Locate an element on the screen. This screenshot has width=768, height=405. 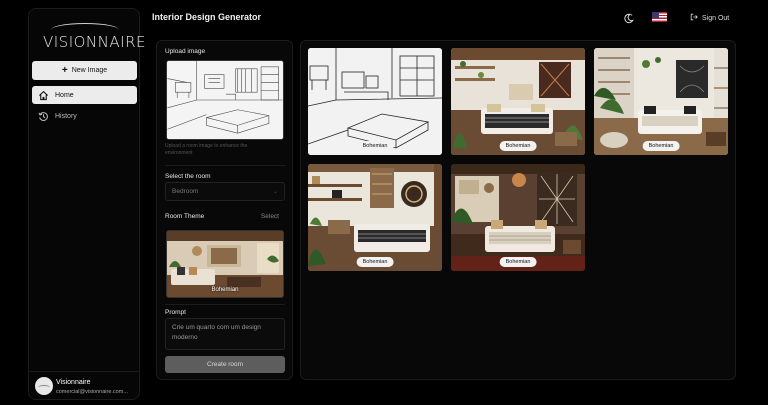
plus-icon: + is located at coordinates (64, 70).